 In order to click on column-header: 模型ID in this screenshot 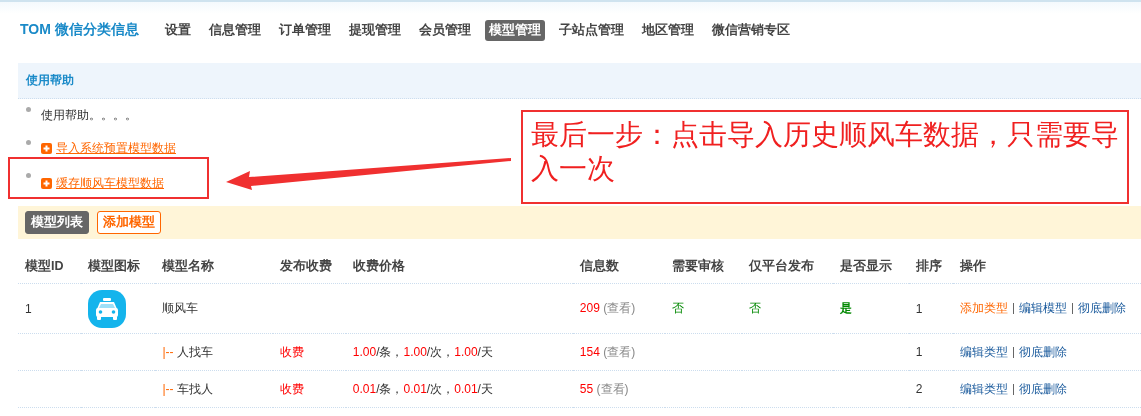, I will do `click(50, 266)`.